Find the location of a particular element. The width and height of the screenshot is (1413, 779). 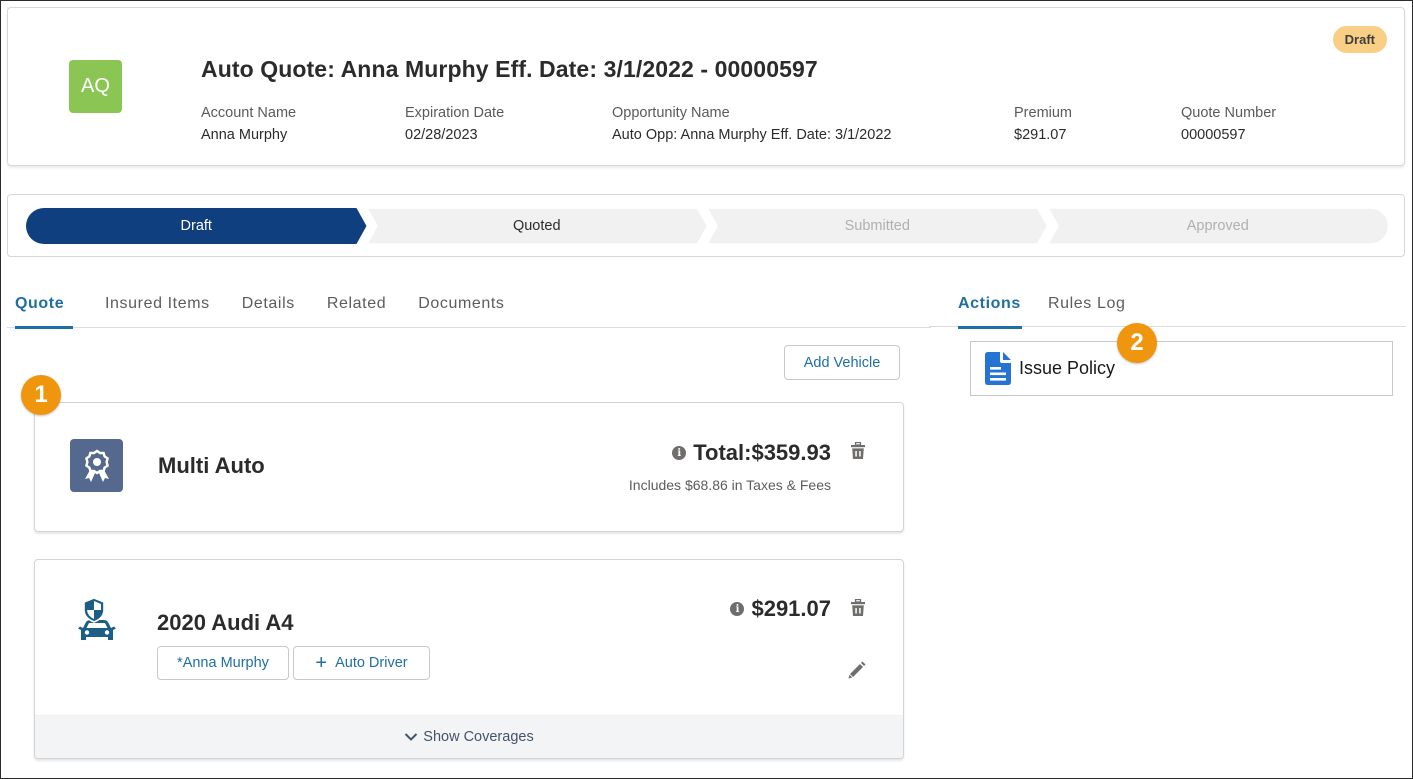

path-stage-submitted: Submitted is located at coordinates (877, 226).